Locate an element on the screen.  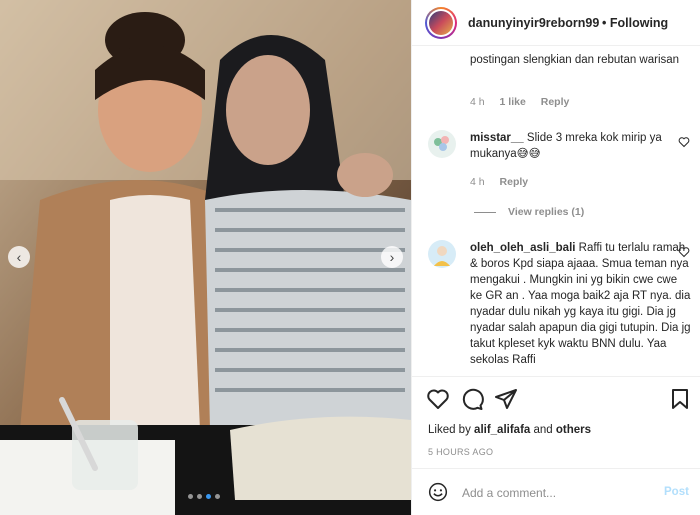
chevron-right-icon: › is located at coordinates (392, 257).